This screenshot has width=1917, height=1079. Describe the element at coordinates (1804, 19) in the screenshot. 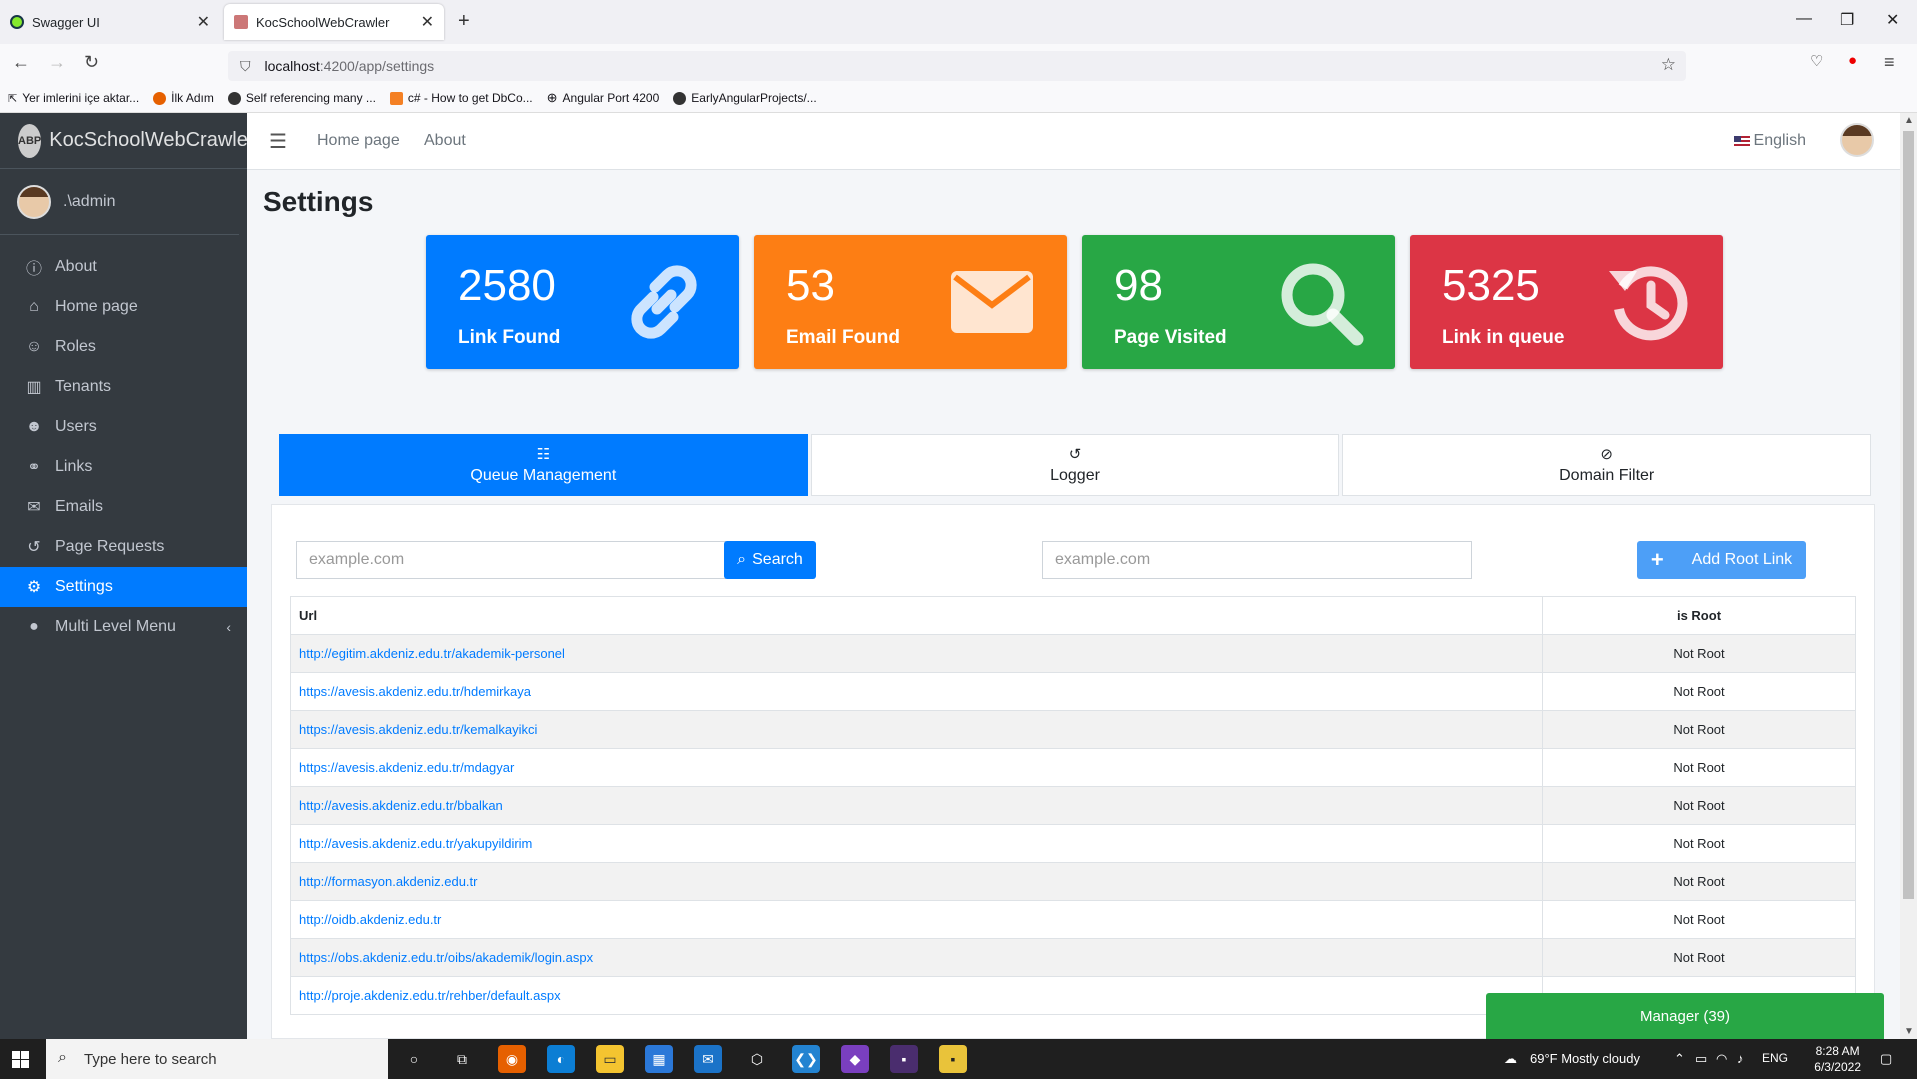

I see `minimize-icon: —` at that location.